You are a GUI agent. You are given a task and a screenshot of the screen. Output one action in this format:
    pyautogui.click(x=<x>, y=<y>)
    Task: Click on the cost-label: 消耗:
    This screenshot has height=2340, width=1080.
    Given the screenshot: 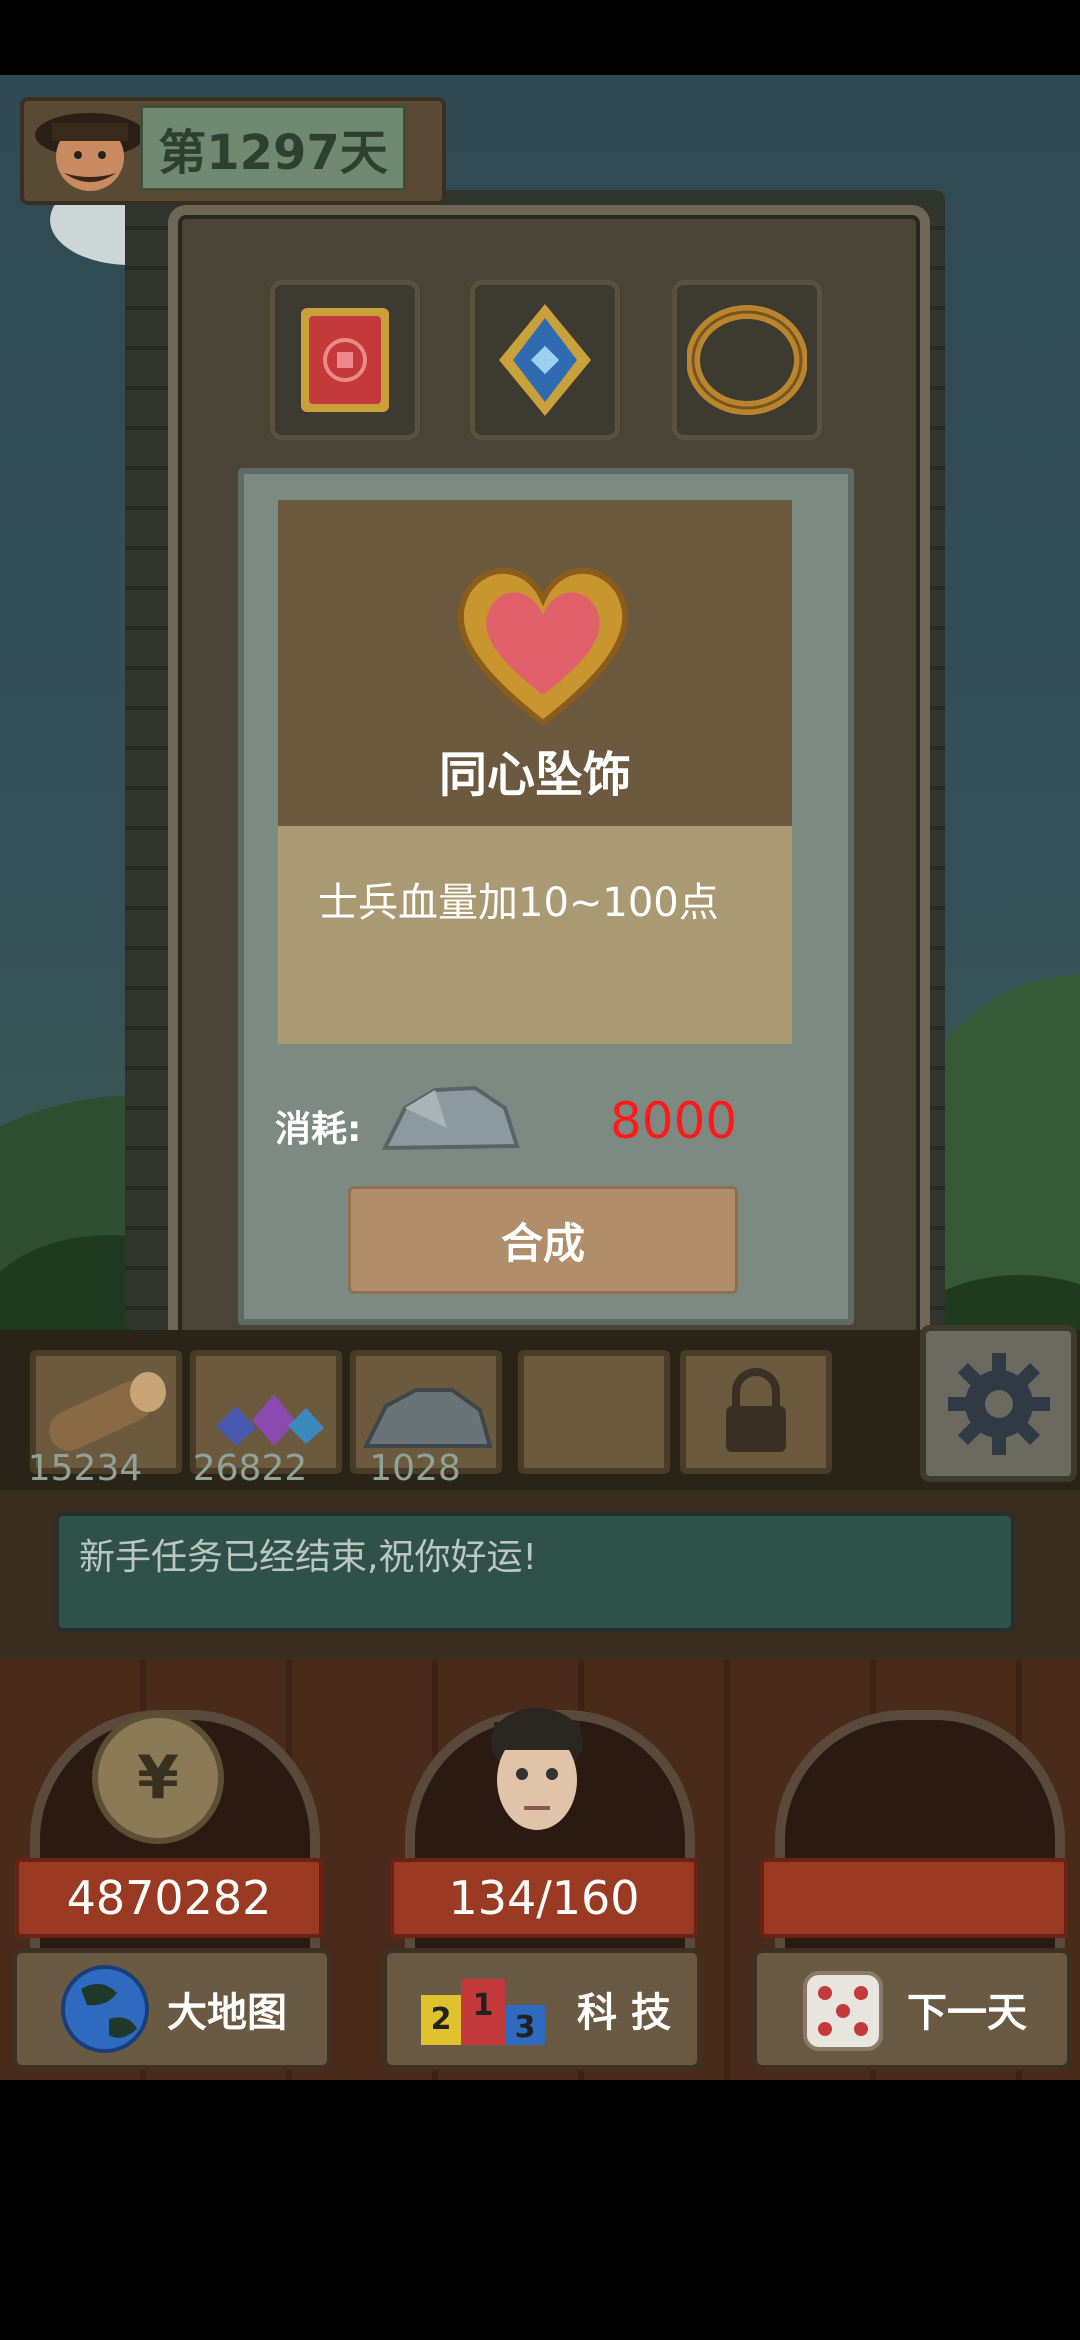 What is the action you would take?
    pyautogui.click(x=318, y=1129)
    